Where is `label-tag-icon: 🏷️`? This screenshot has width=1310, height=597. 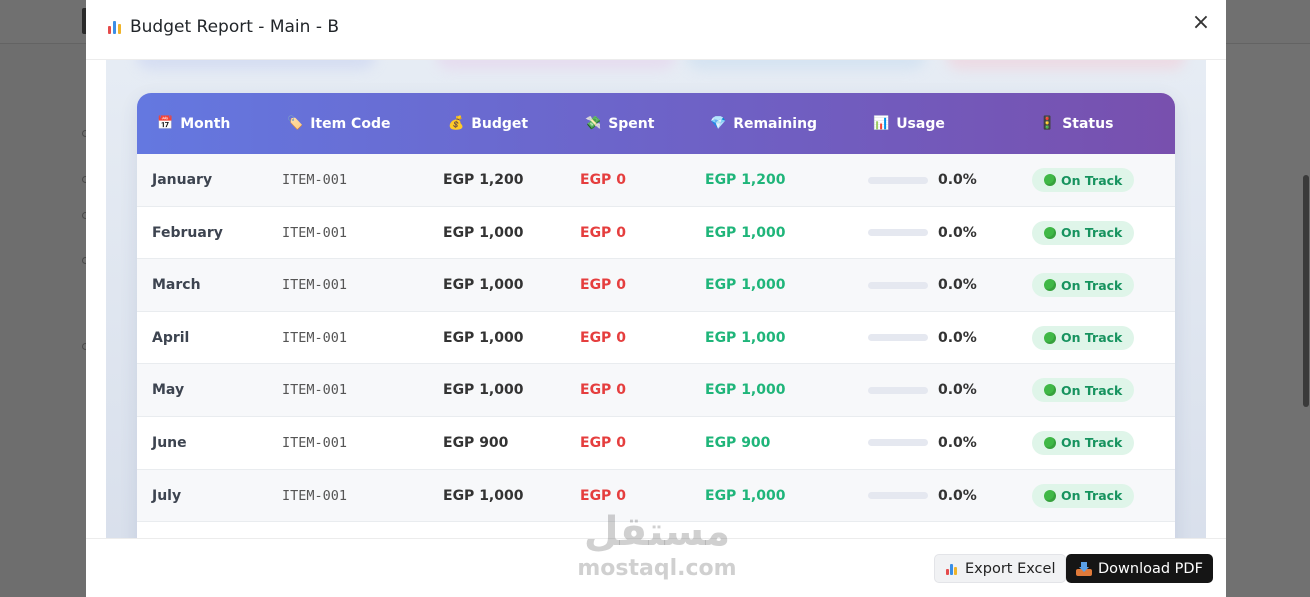
label-tag-icon: 🏷️ is located at coordinates (295, 123).